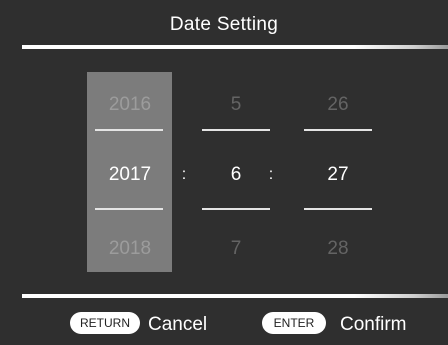 Image resolution: width=448 pixels, height=345 pixels. Describe the element at coordinates (338, 175) in the screenshot. I see `day-current: 27` at that location.